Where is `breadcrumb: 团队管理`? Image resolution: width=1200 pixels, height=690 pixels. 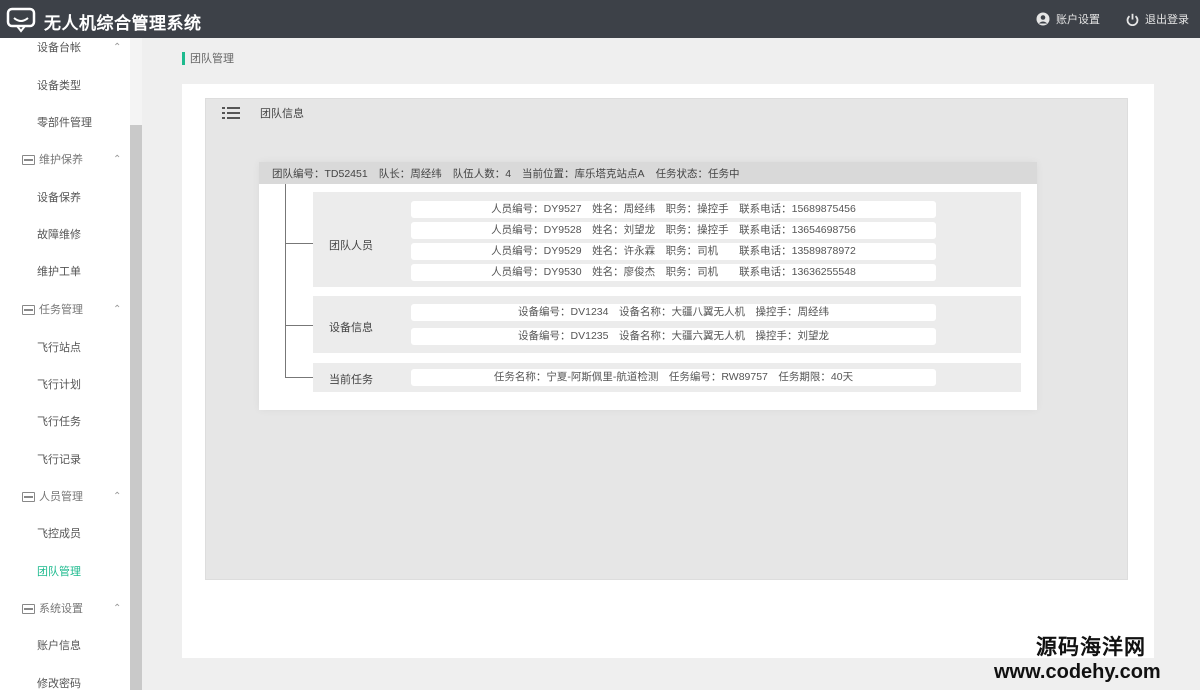 breadcrumb: 团队管理 is located at coordinates (208, 58).